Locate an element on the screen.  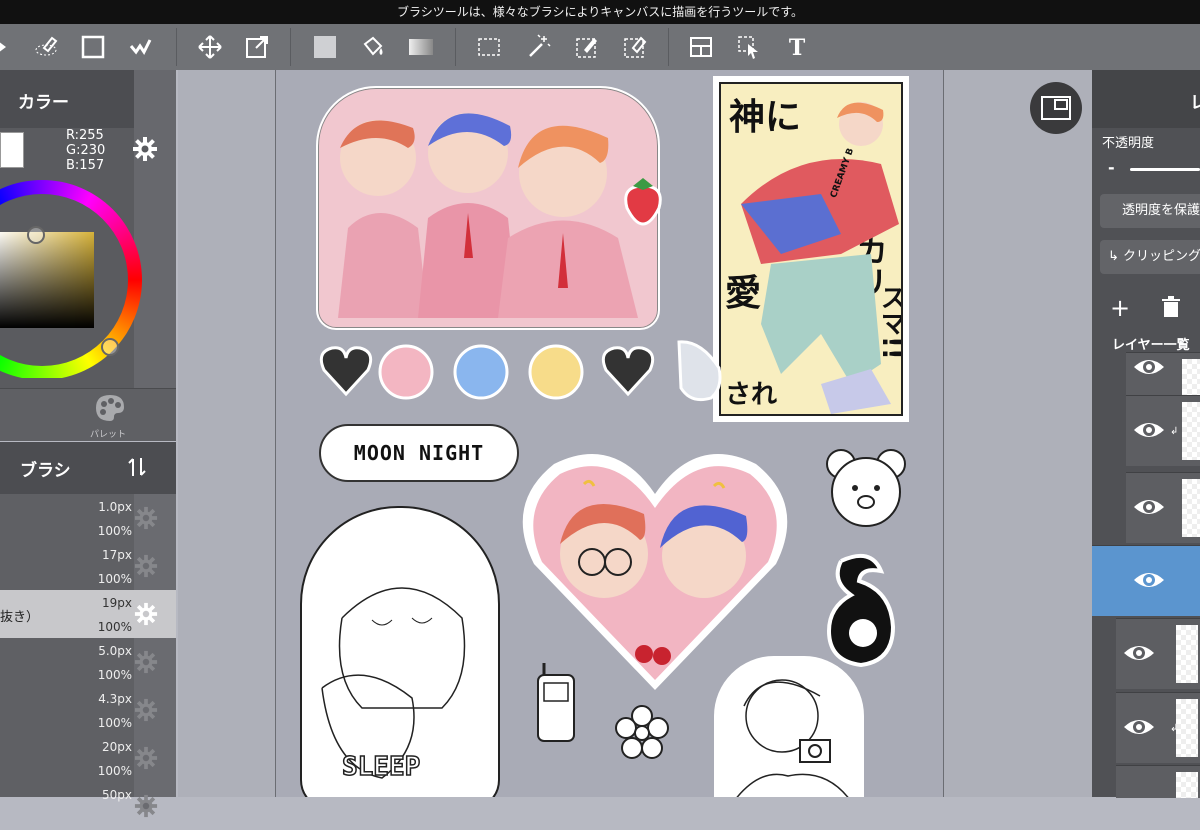
color-g-value: G:230 is located at coordinates (86, 150).